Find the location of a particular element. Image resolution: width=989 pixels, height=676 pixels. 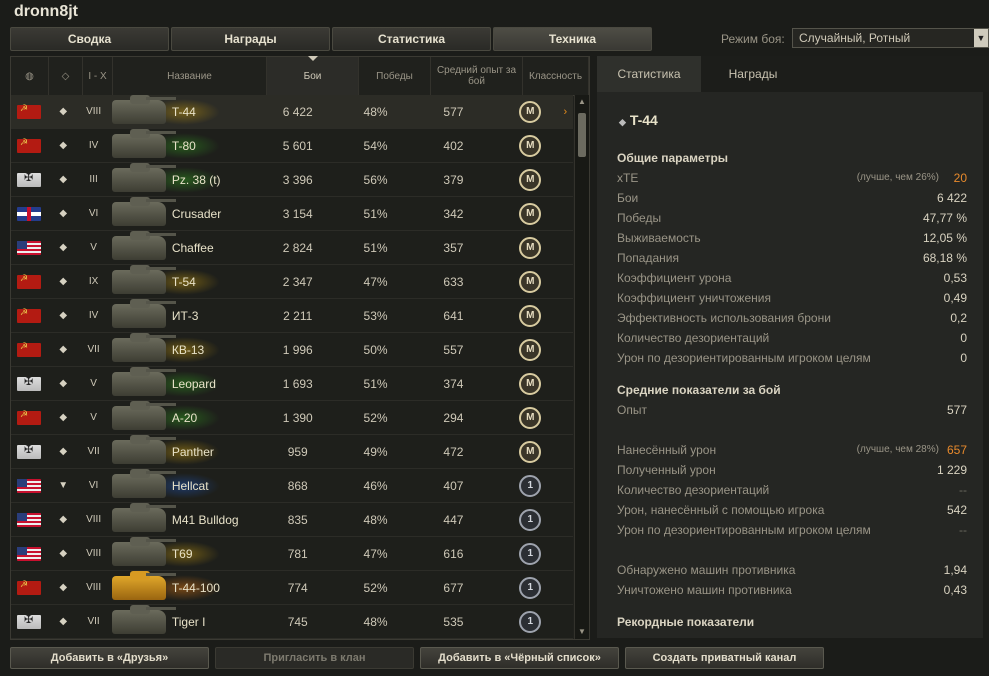

table-row: ◆ VII Panther 959 49% 472 M is located at coordinates (292, 451).